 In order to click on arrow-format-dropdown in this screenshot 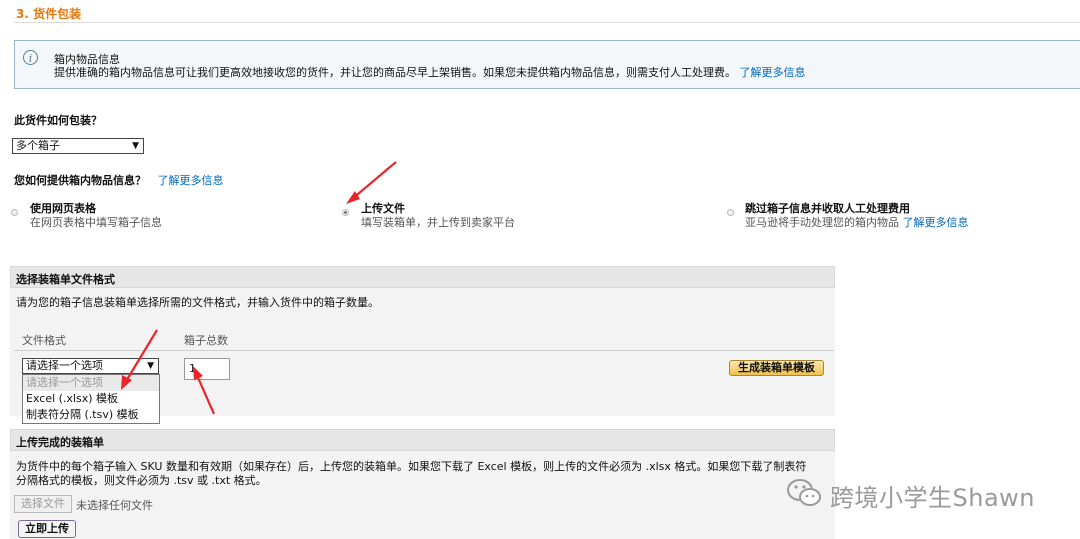, I will do `click(141, 356)`.